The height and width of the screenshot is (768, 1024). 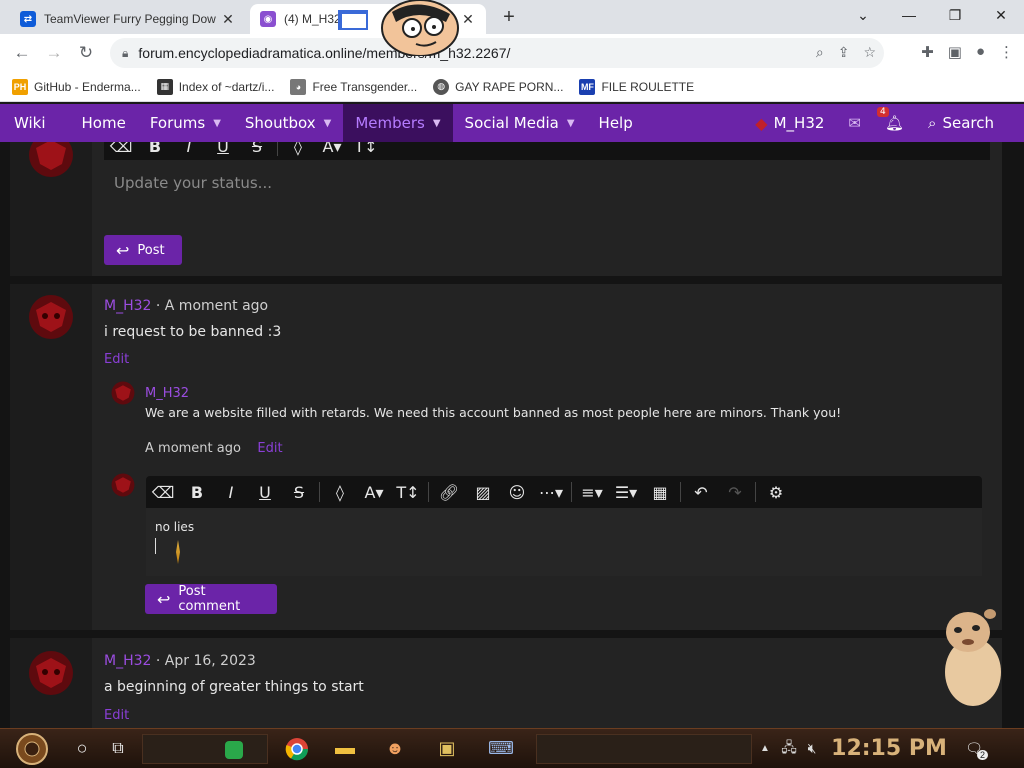 What do you see at coordinates (234, 749) in the screenshot?
I see `notes-app-icon` at bounding box center [234, 749].